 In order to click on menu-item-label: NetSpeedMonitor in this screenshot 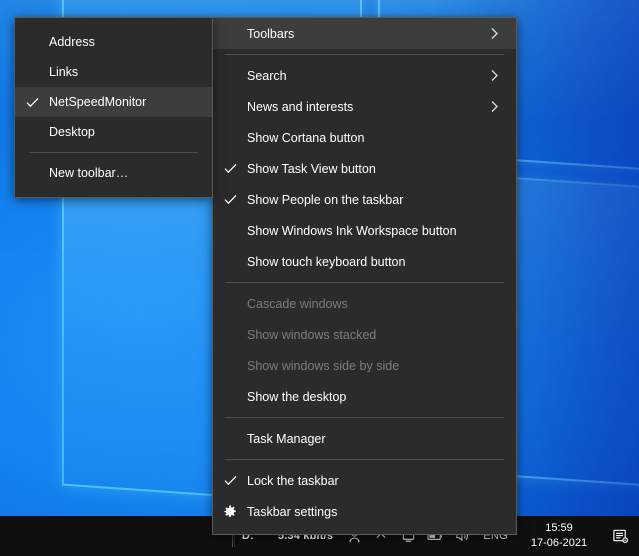, I will do `click(98, 102)`.